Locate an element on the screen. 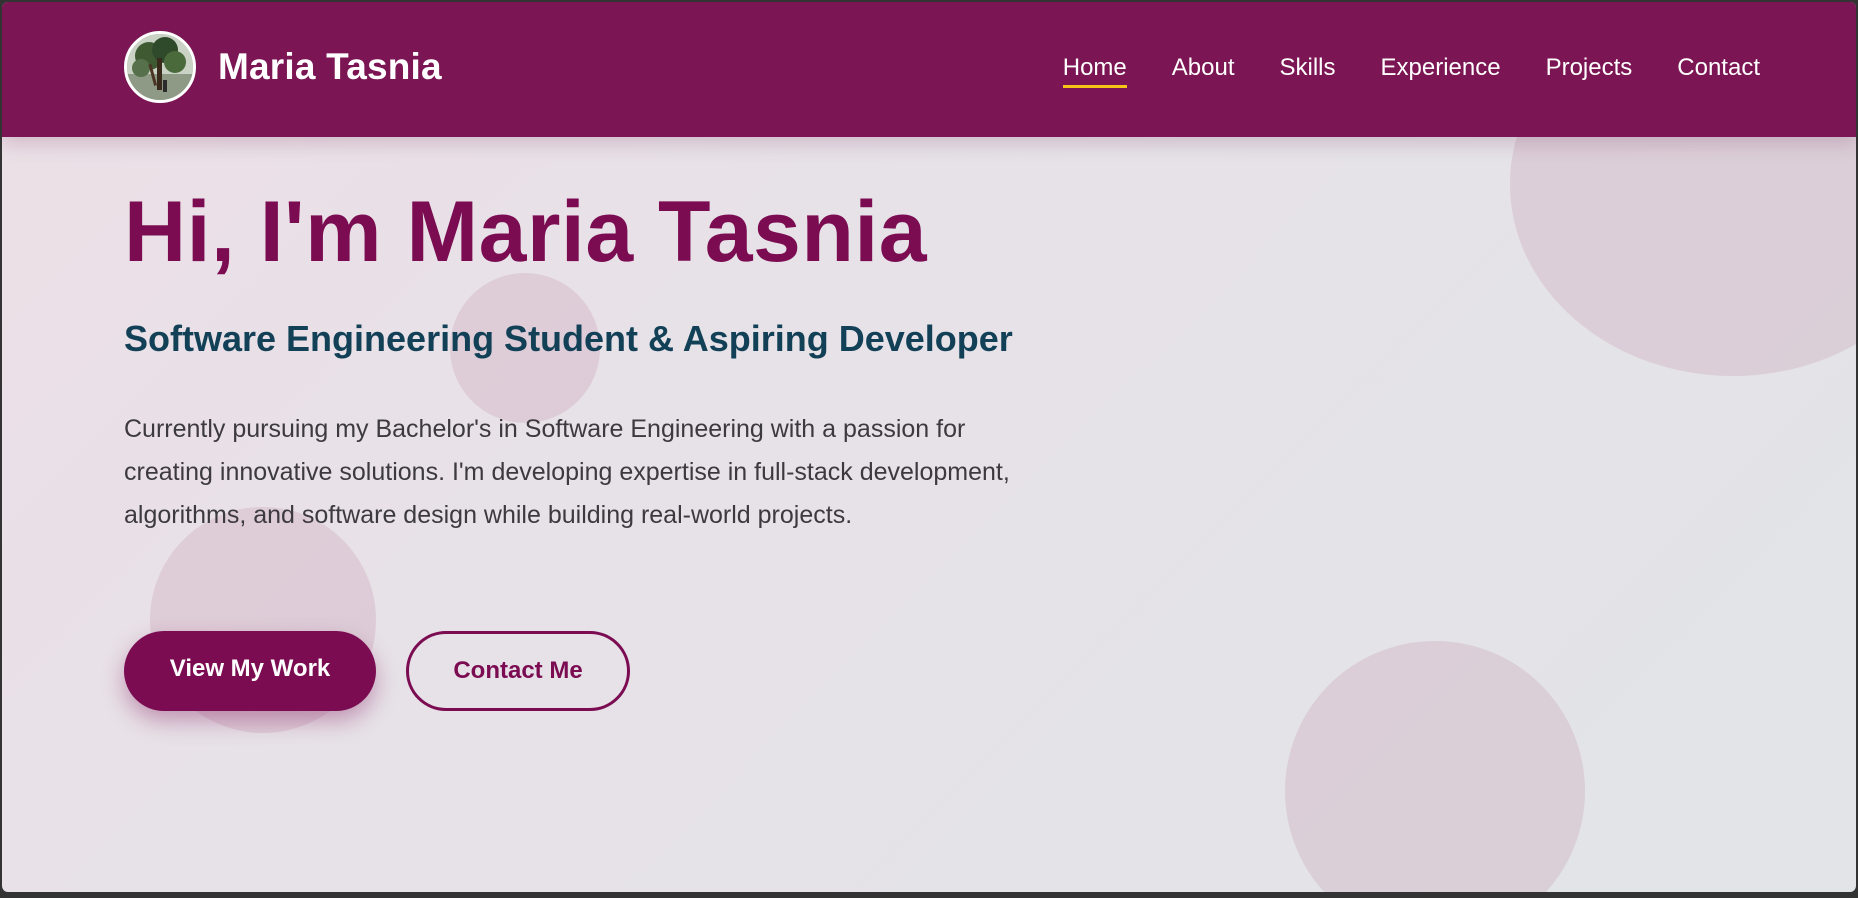 Image resolution: width=1858 pixels, height=898 pixels. hero-title: Hi, I'm Maria Tasnia is located at coordinates (526, 232).